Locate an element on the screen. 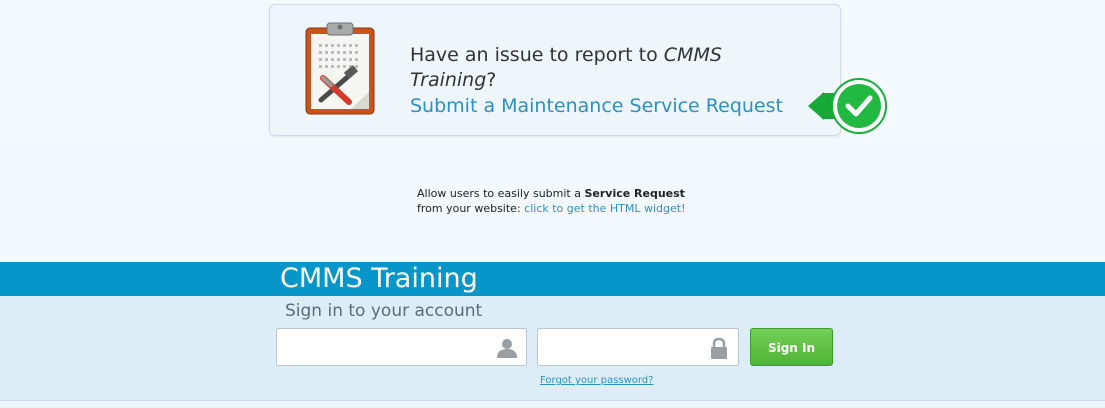 The image size is (1105, 408). widget-line1-prefix: Allow users to easily submit a is located at coordinates (501, 193).